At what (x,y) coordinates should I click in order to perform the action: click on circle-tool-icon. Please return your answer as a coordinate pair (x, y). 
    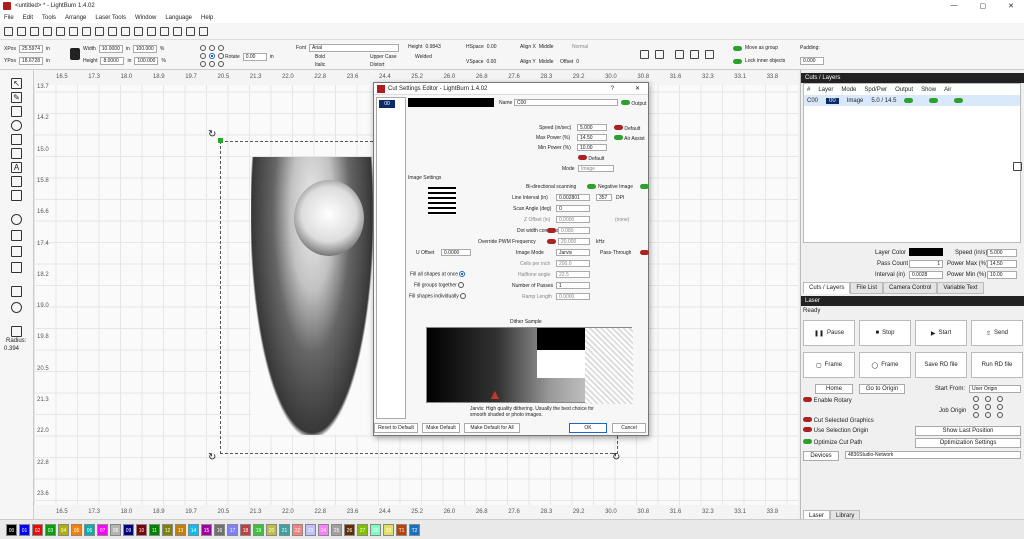
    Looking at the image, I should click on (16, 219).